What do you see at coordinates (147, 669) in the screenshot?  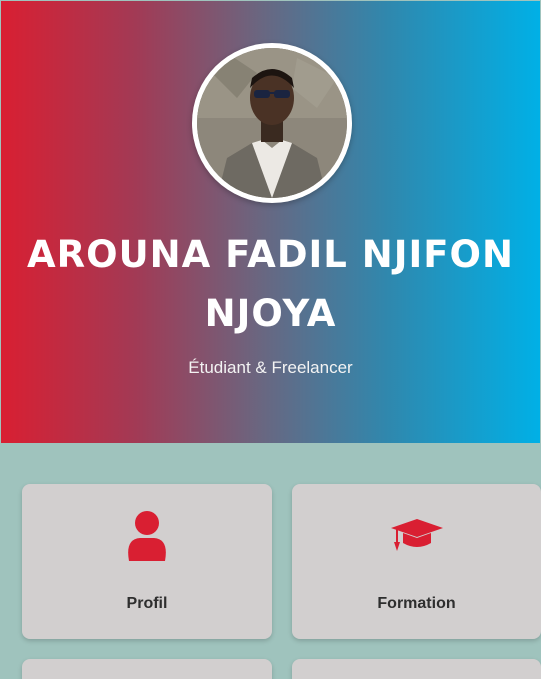 I see `card-partial-left` at bounding box center [147, 669].